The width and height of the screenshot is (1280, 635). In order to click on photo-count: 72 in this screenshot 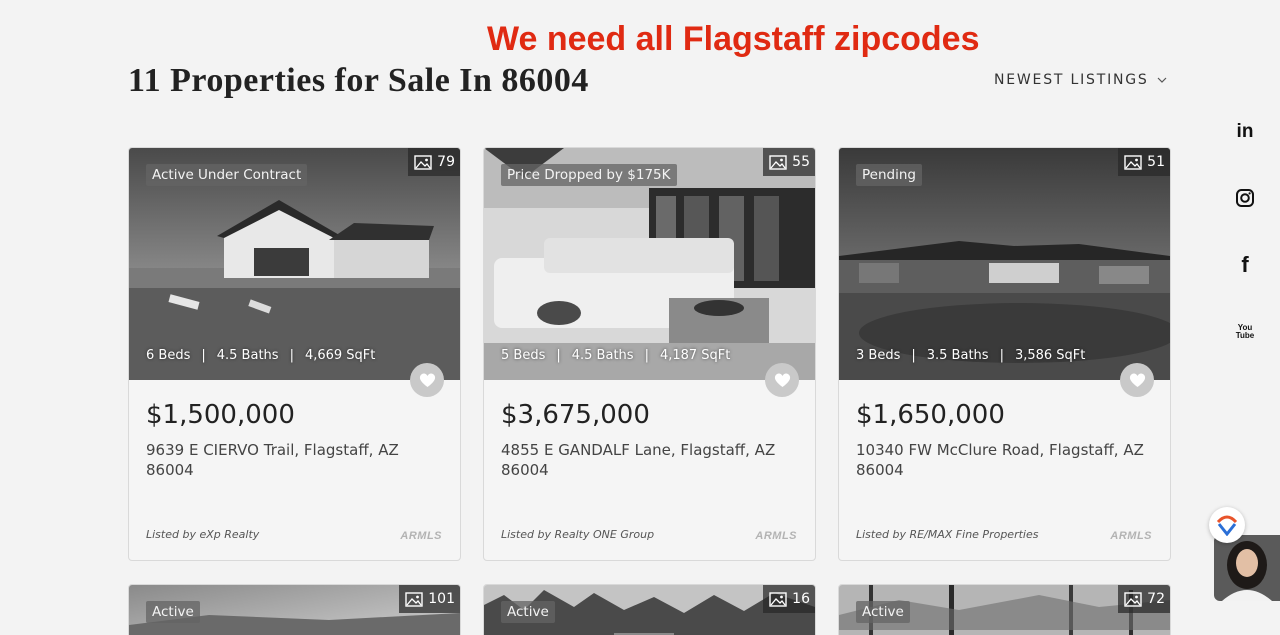, I will do `click(1144, 599)`.